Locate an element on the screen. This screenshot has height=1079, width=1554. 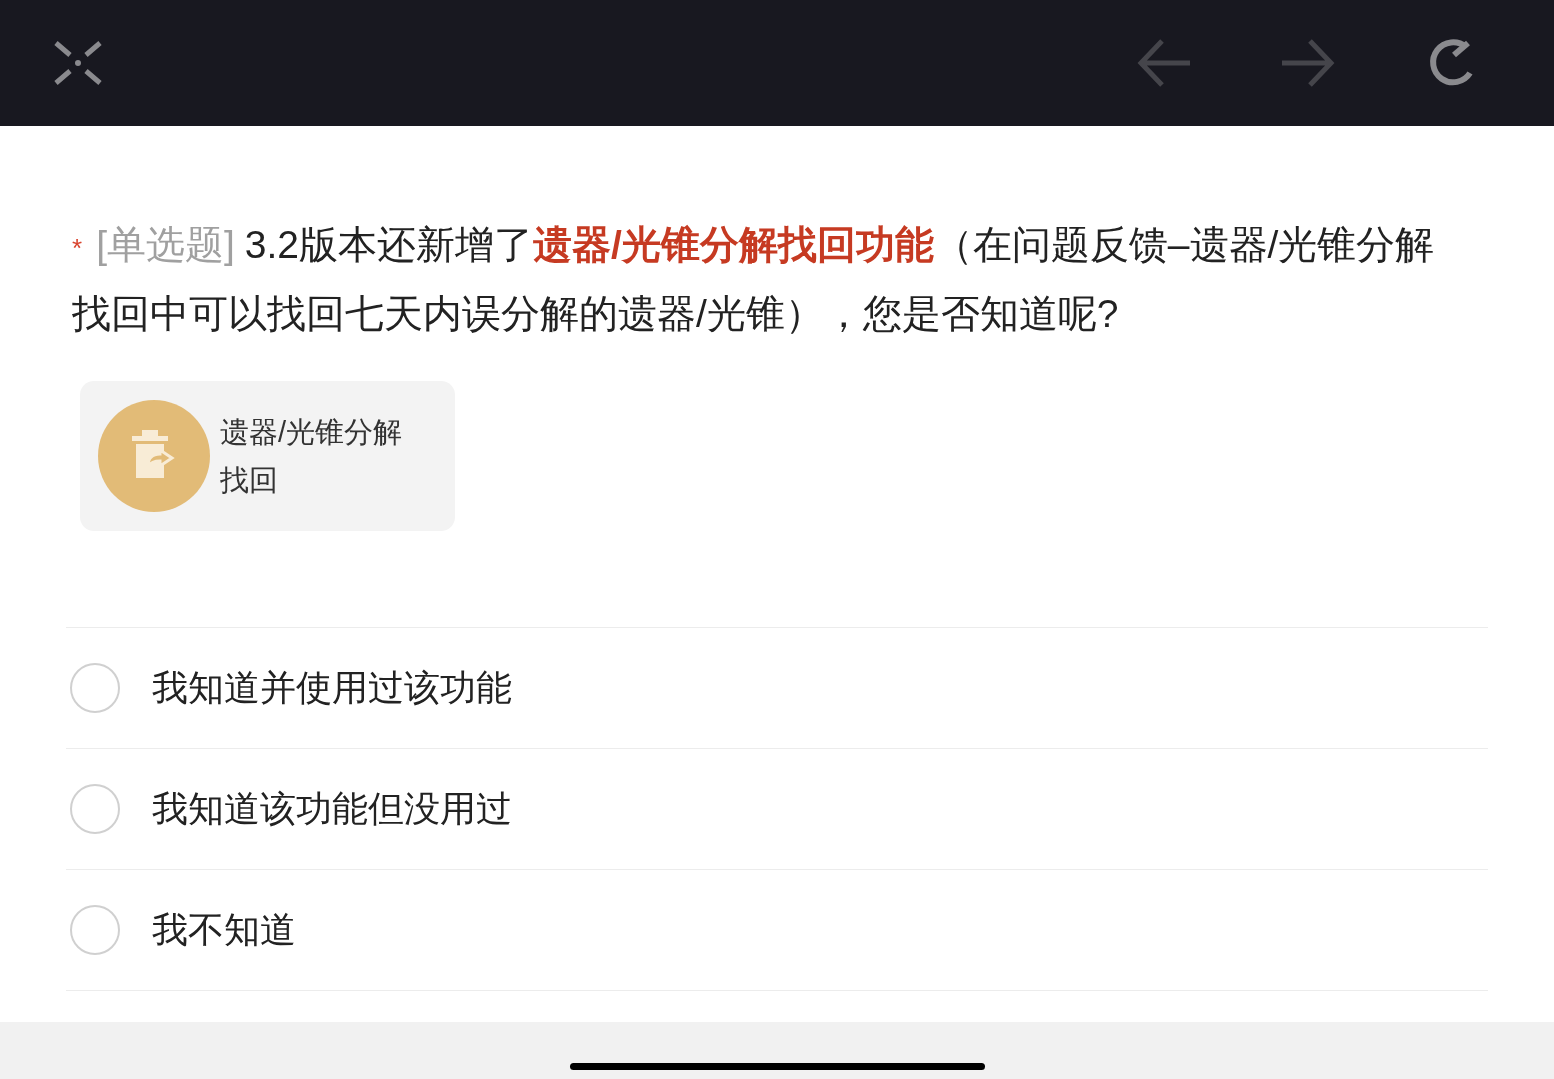
close-icon is located at coordinates (78, 63).